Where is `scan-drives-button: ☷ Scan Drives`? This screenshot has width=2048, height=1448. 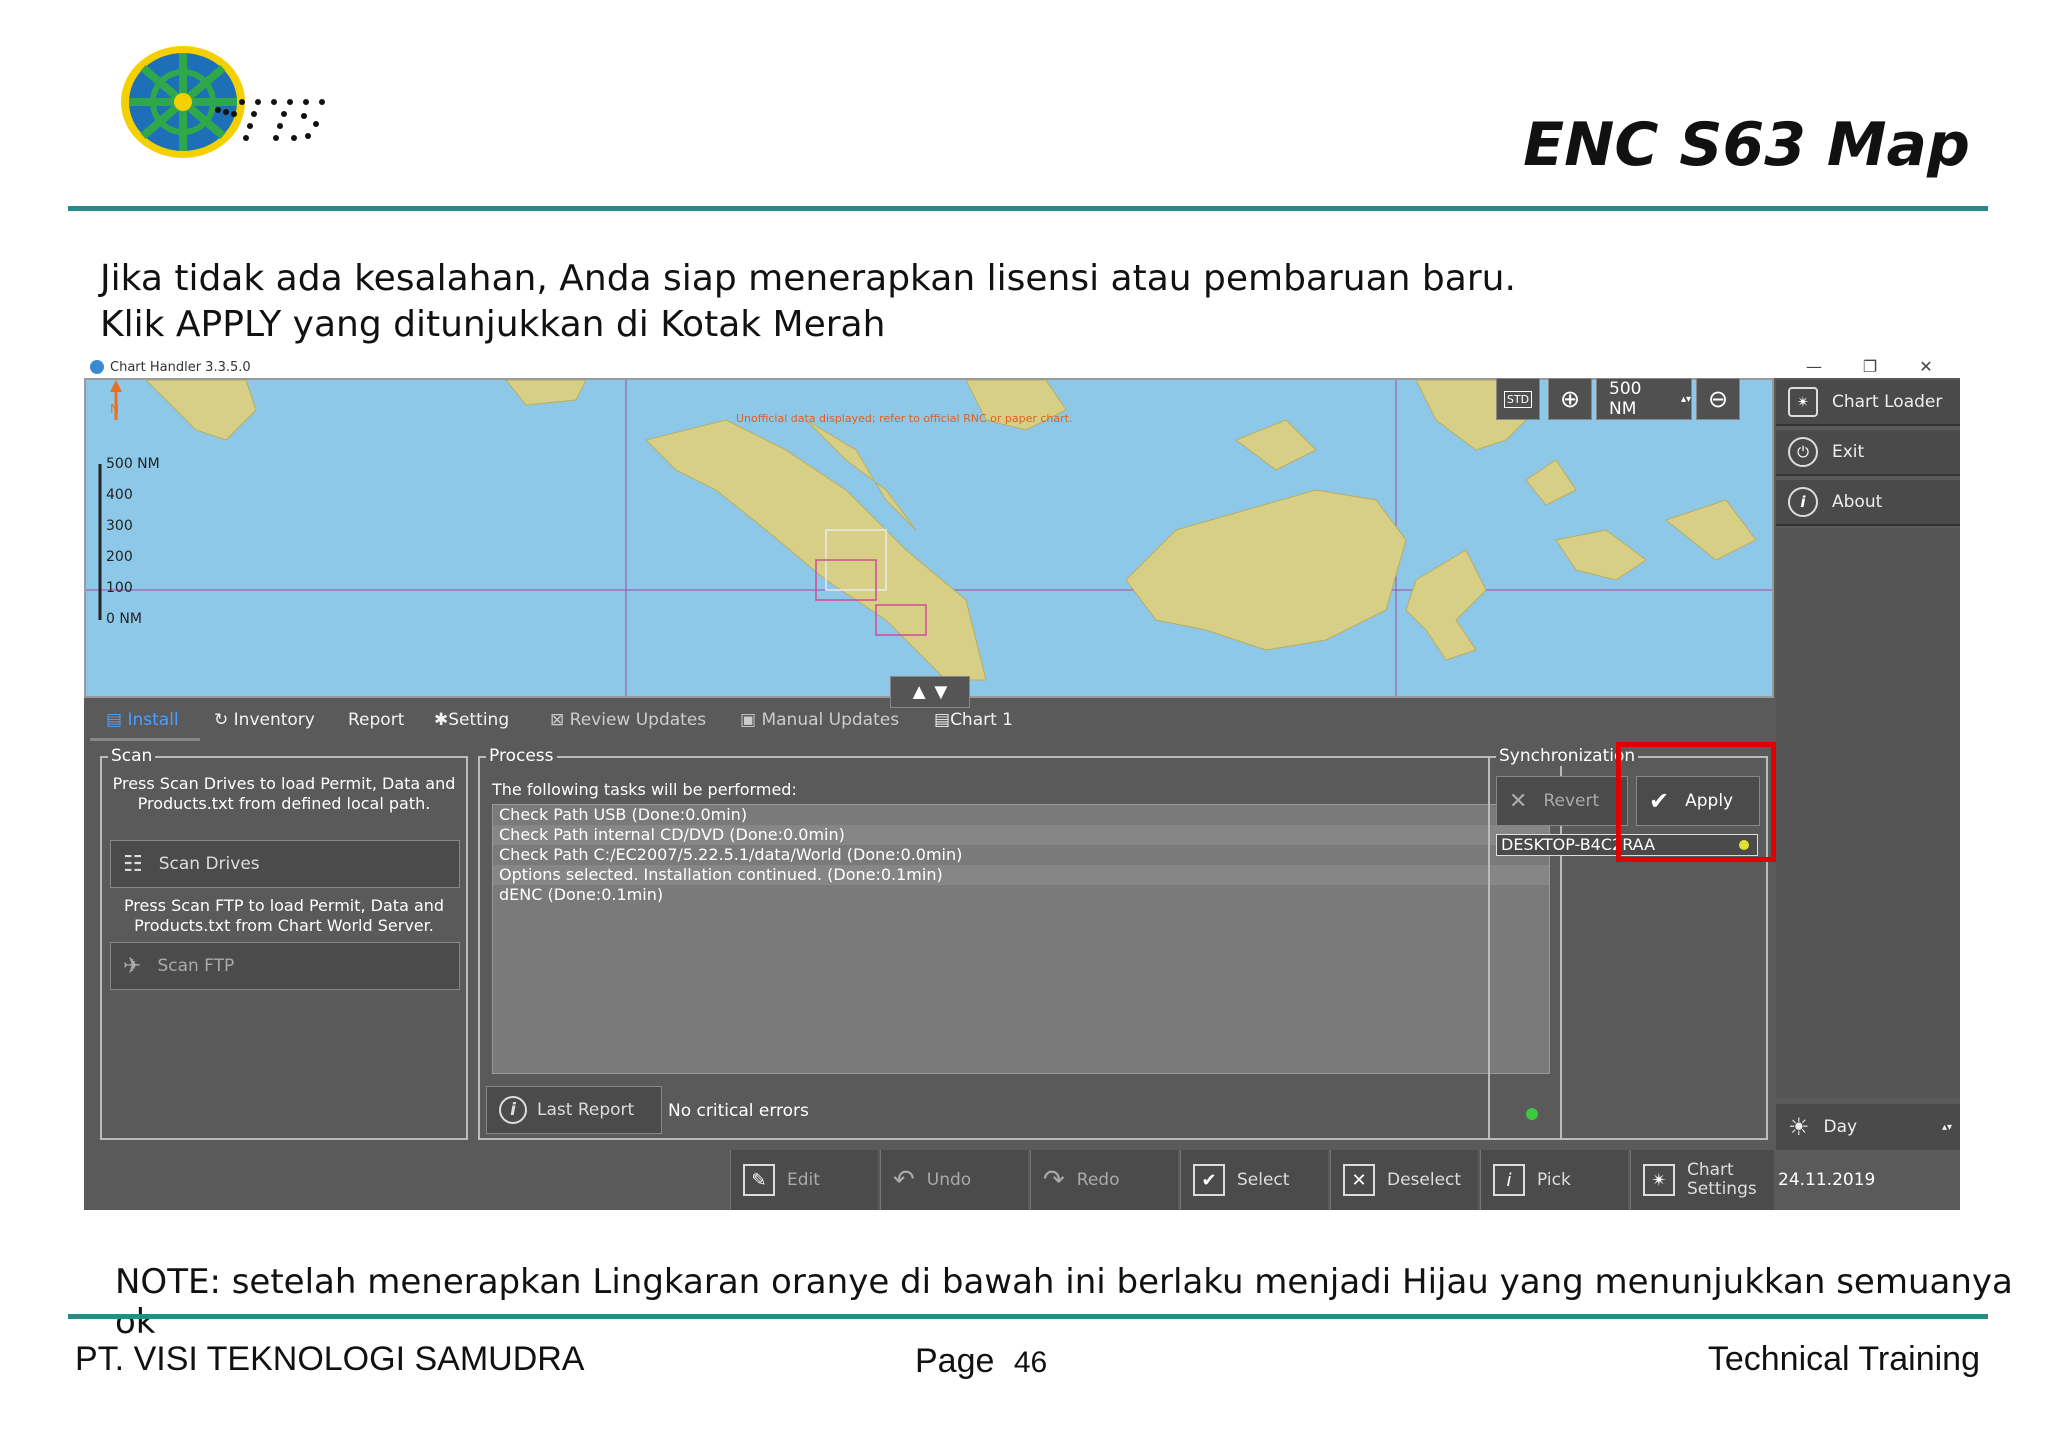
scan-drives-button: ☷ Scan Drives is located at coordinates (285, 864).